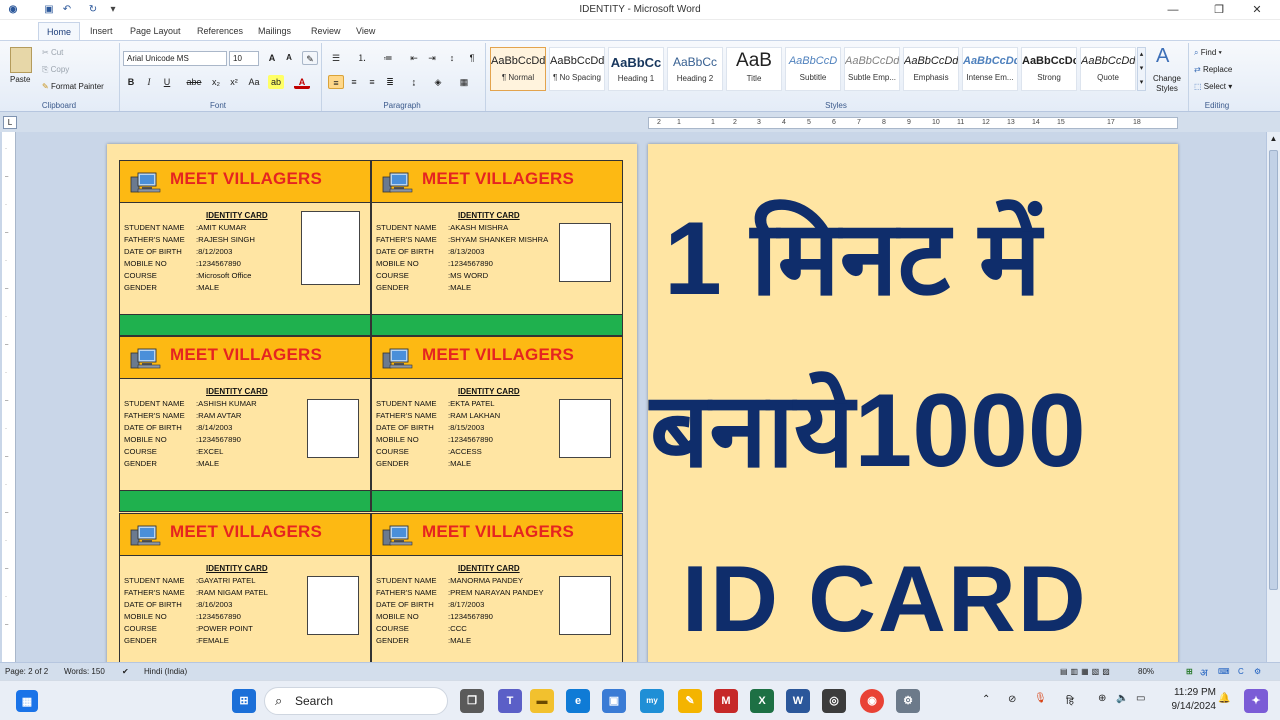 Image resolution: width=1280 pixels, height=720 pixels. What do you see at coordinates (510, 701) in the screenshot?
I see `teams-icon: T` at bounding box center [510, 701].